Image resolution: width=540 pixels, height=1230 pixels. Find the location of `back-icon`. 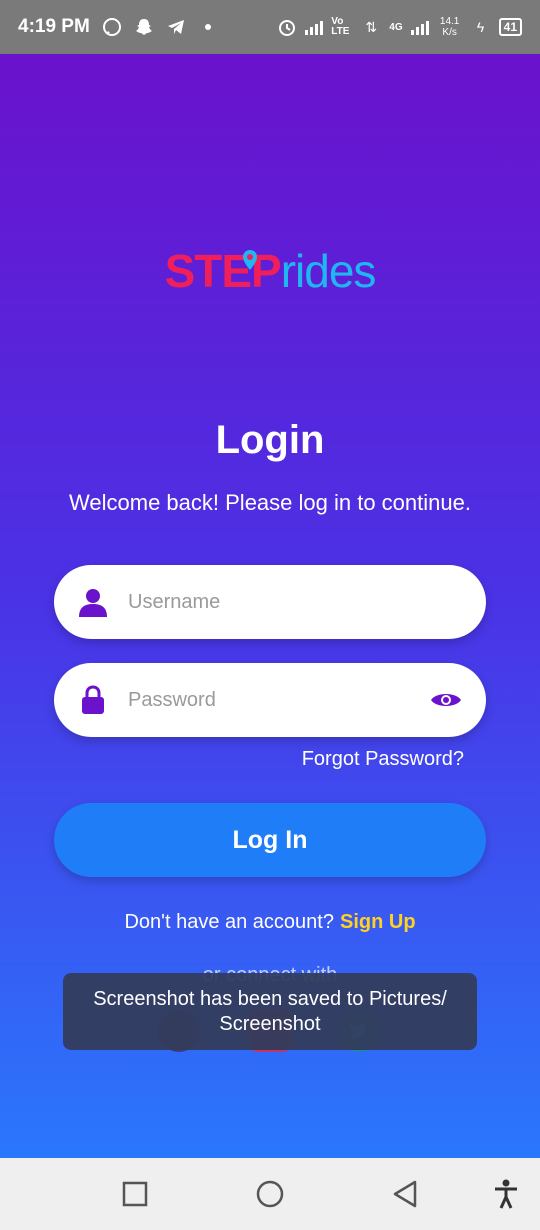

back-icon is located at coordinates (405, 1194).